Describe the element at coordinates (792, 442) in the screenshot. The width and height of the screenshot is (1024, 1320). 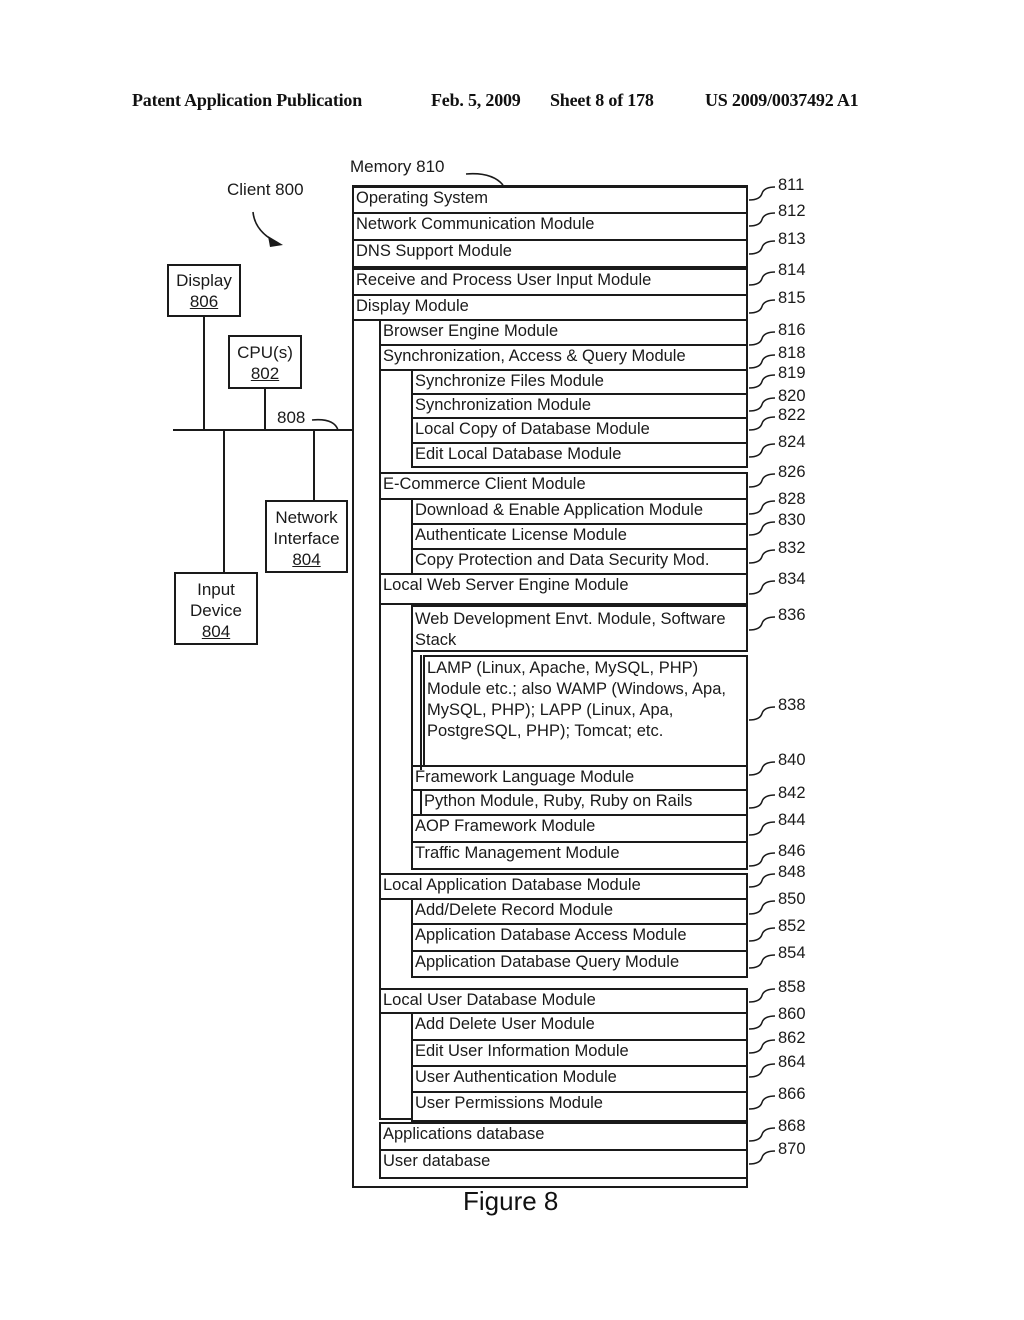
I see `ref-number-824: 824` at that location.